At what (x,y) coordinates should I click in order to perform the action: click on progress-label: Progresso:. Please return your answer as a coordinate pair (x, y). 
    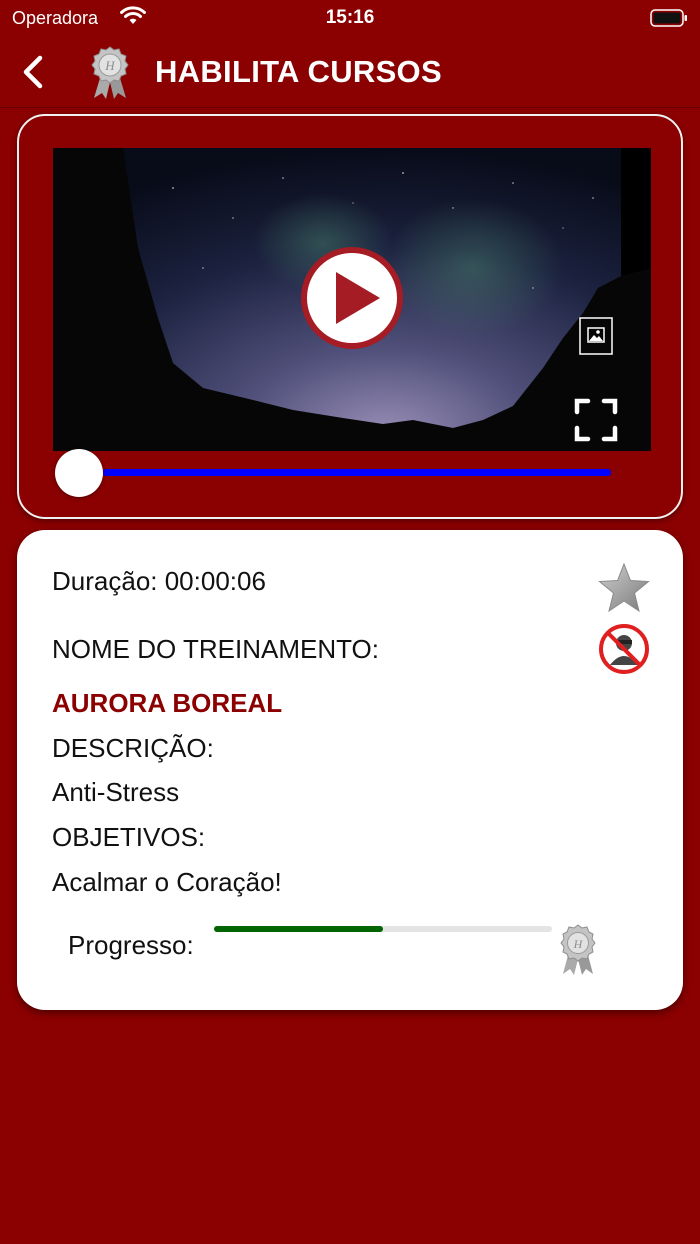
    Looking at the image, I should click on (131, 945).